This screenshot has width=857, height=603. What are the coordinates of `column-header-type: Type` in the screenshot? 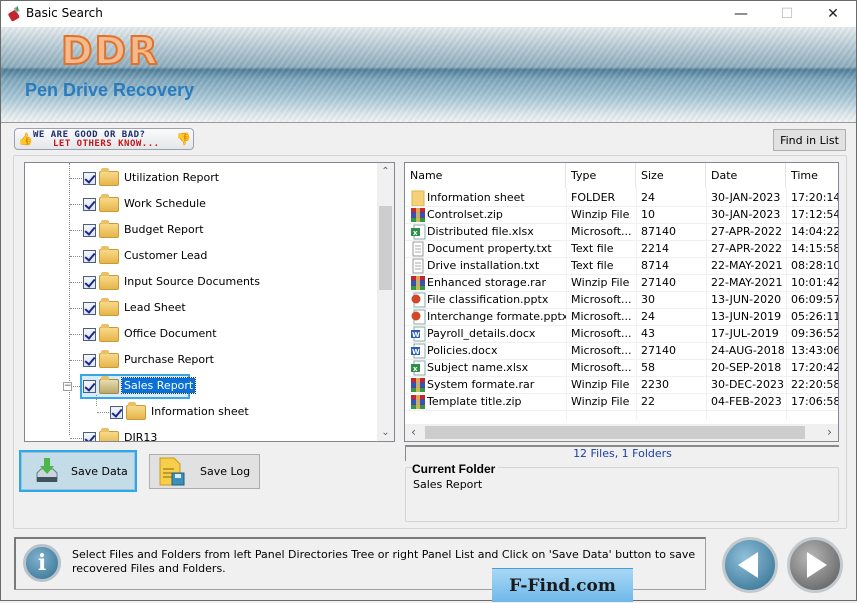 It's located at (601, 175).